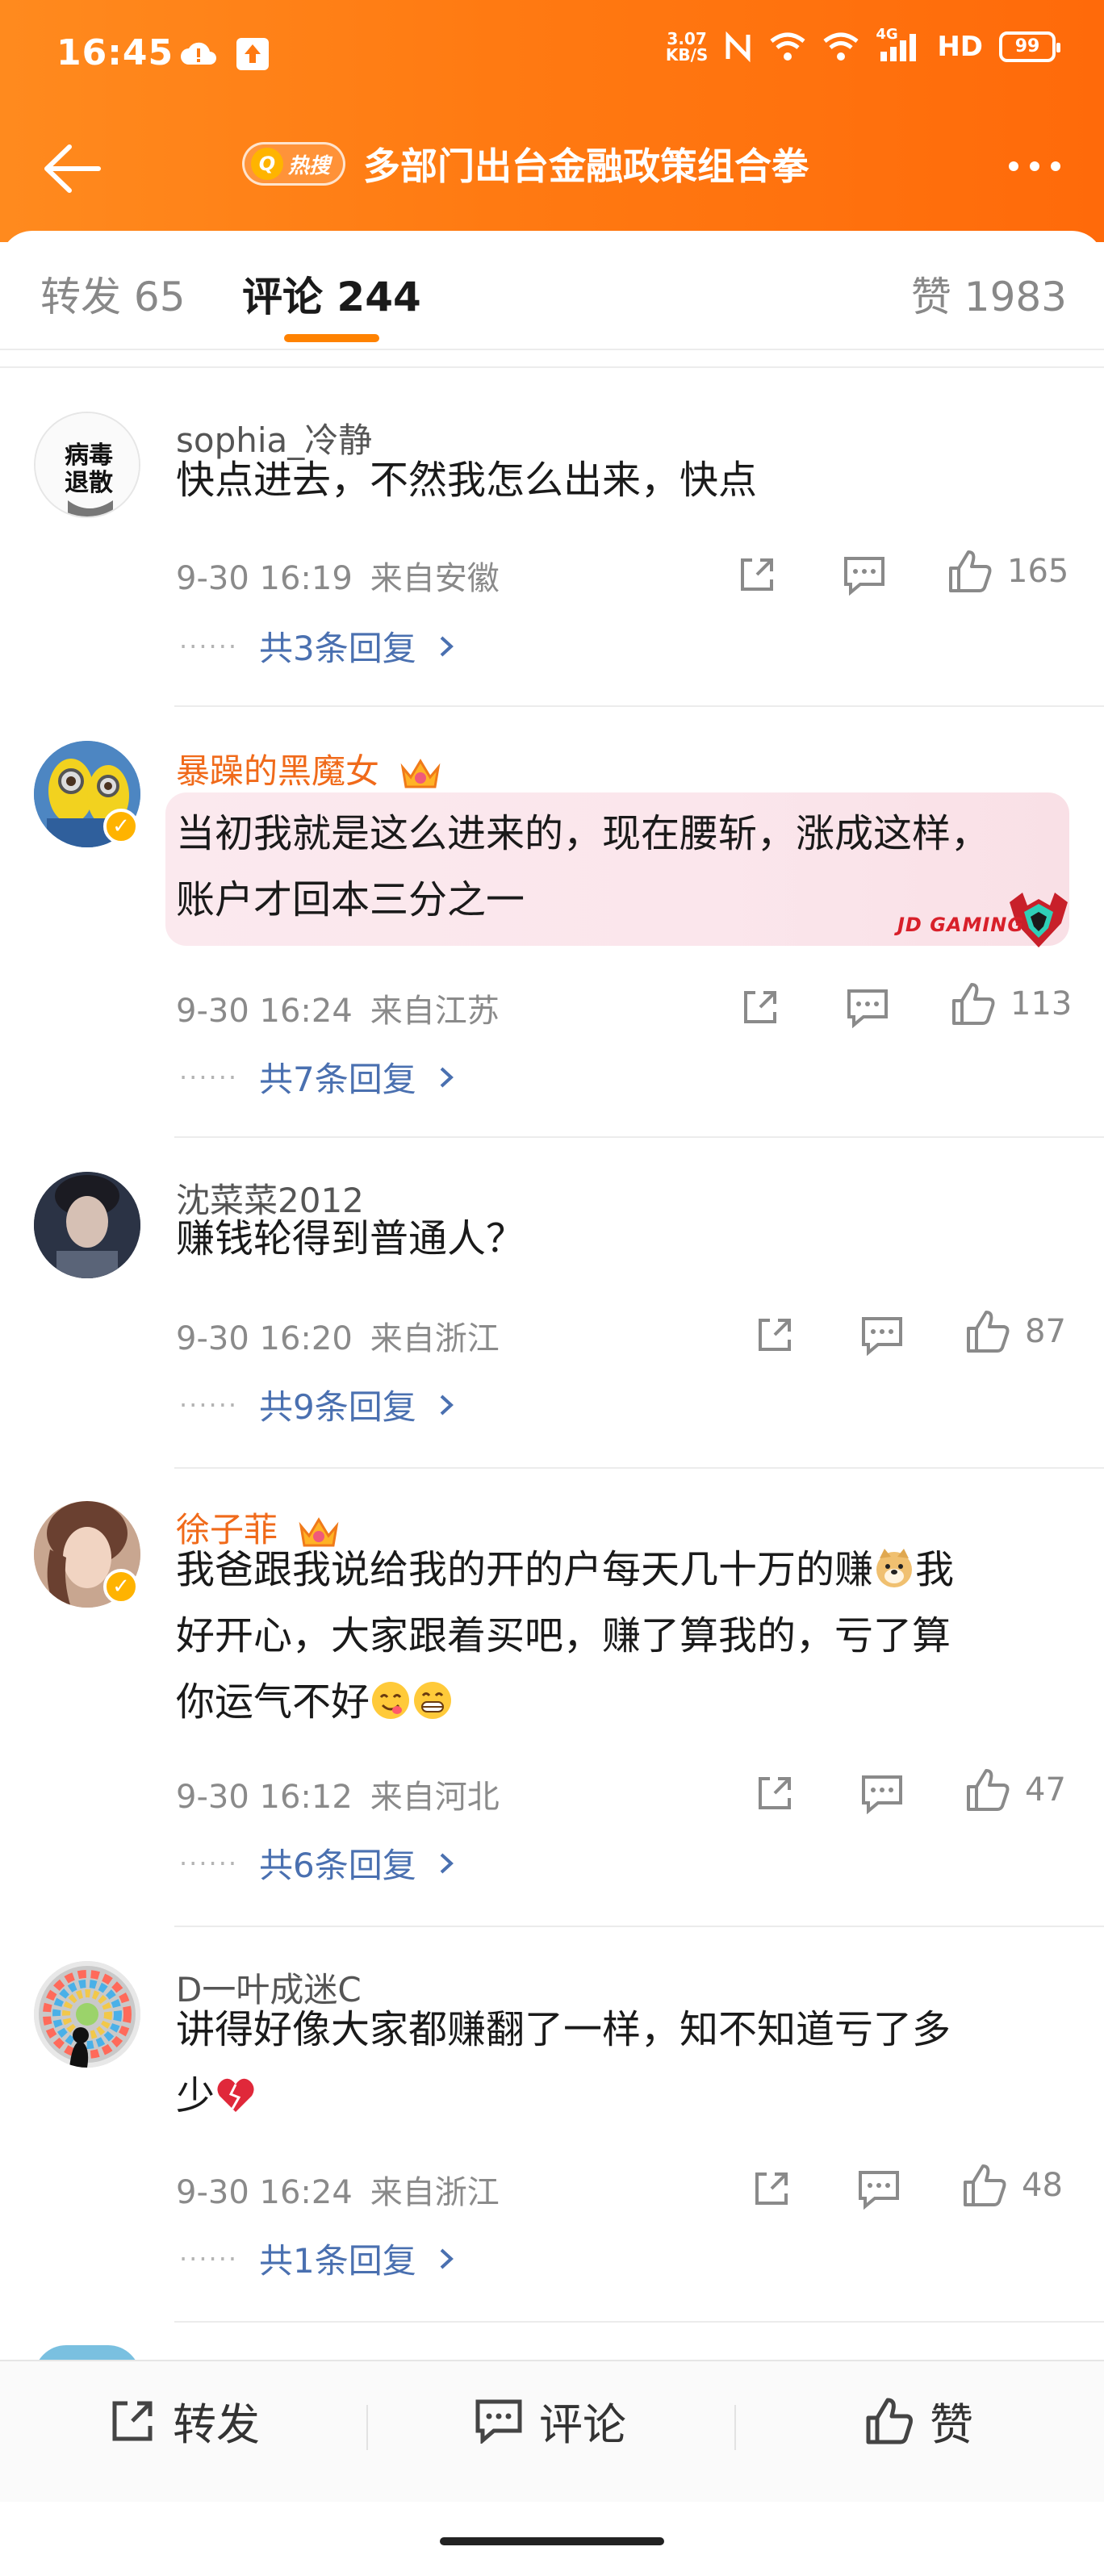 The height and width of the screenshot is (2576, 1104). What do you see at coordinates (1015, 1331) in the screenshot?
I see `like-button: 87` at bounding box center [1015, 1331].